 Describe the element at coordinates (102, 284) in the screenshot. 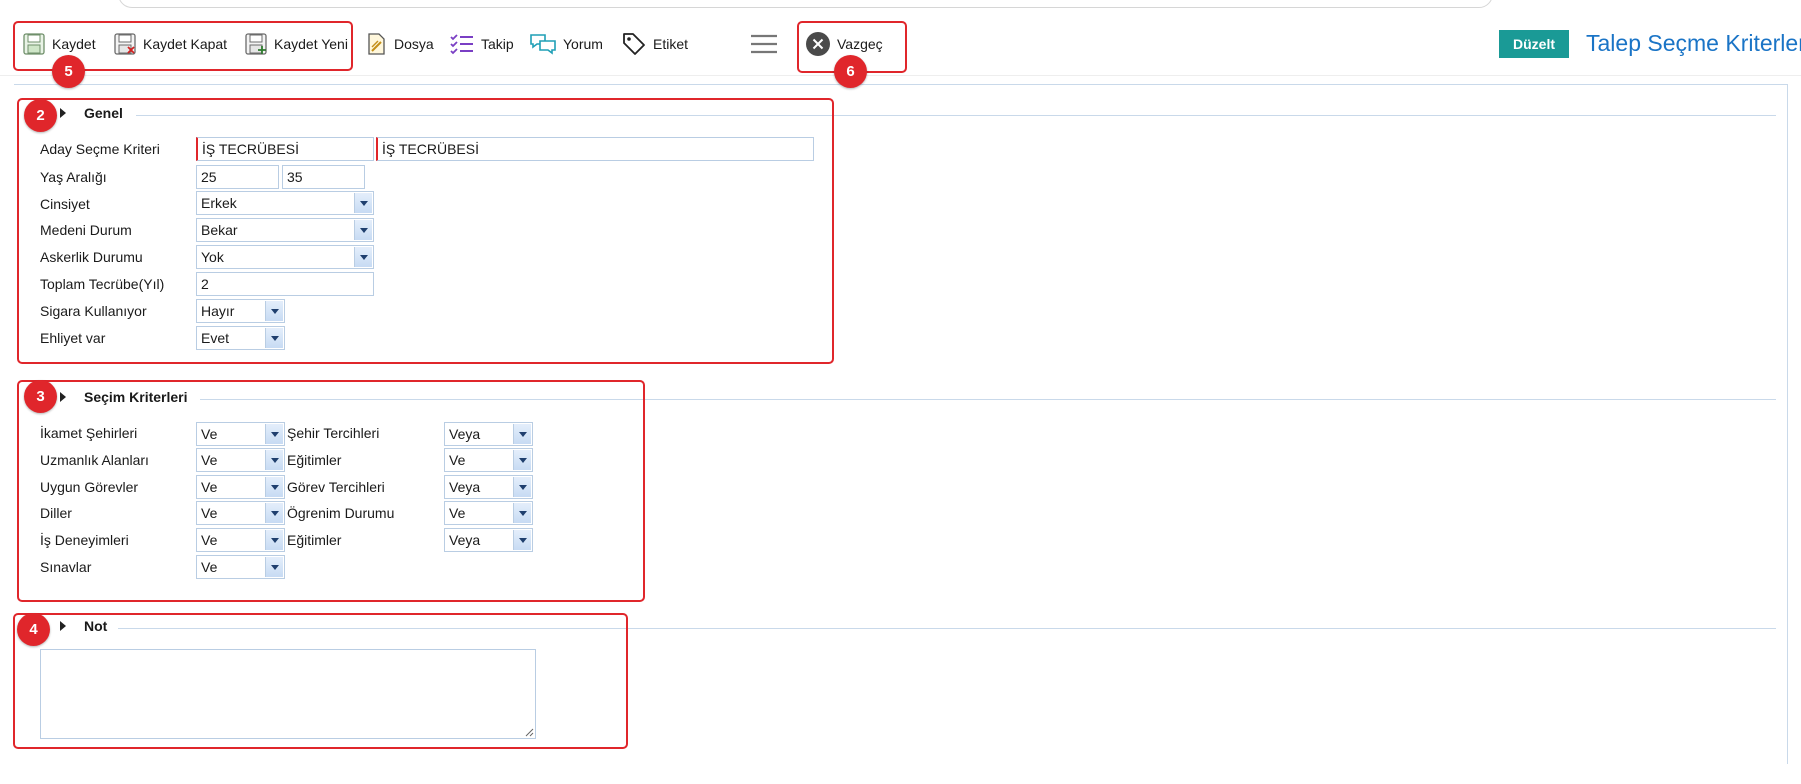

I see `label-toplam-tecrube: Toplam Tecrübe(Yıl)` at that location.